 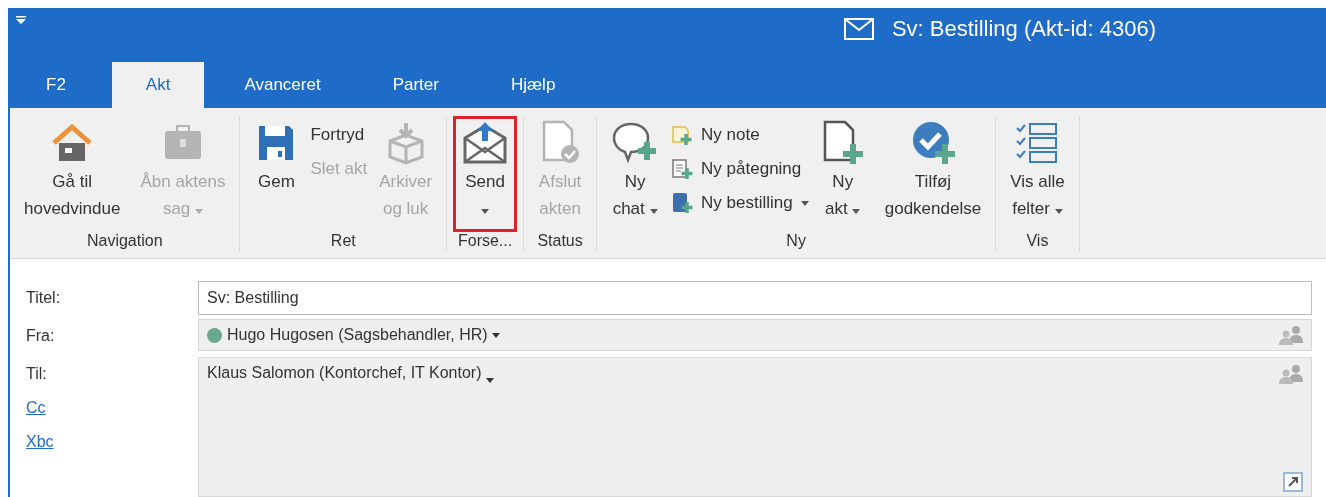 I want to click on ribbon-small-button: Ny bestilling, so click(x=740, y=203).